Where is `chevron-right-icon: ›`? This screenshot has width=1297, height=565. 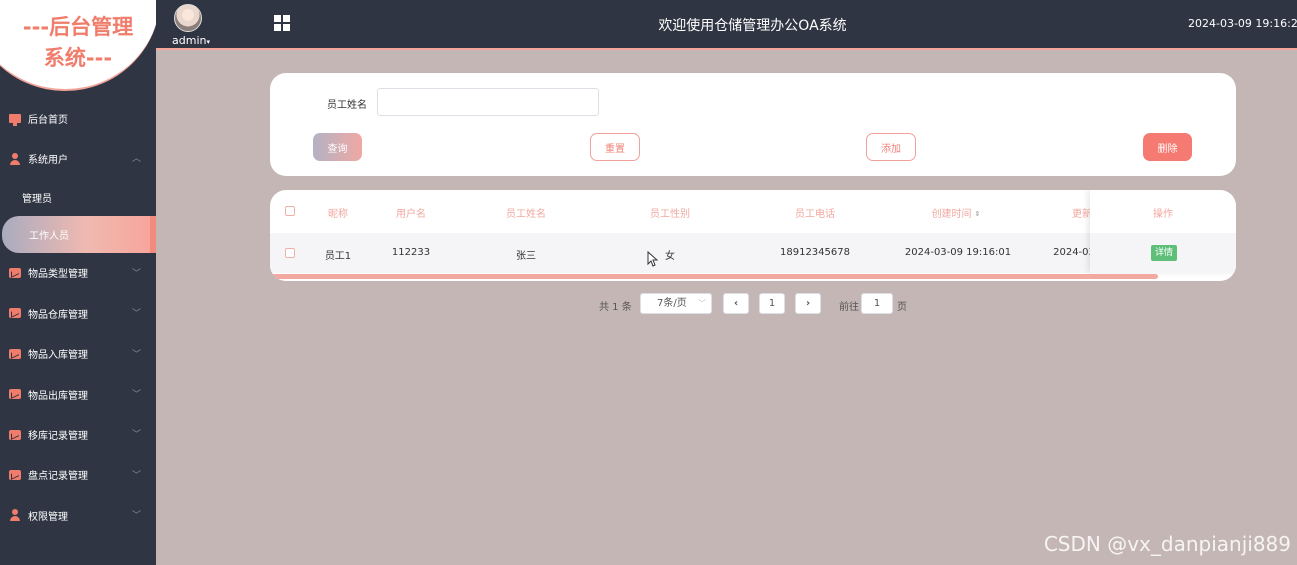 chevron-right-icon: › is located at coordinates (808, 303).